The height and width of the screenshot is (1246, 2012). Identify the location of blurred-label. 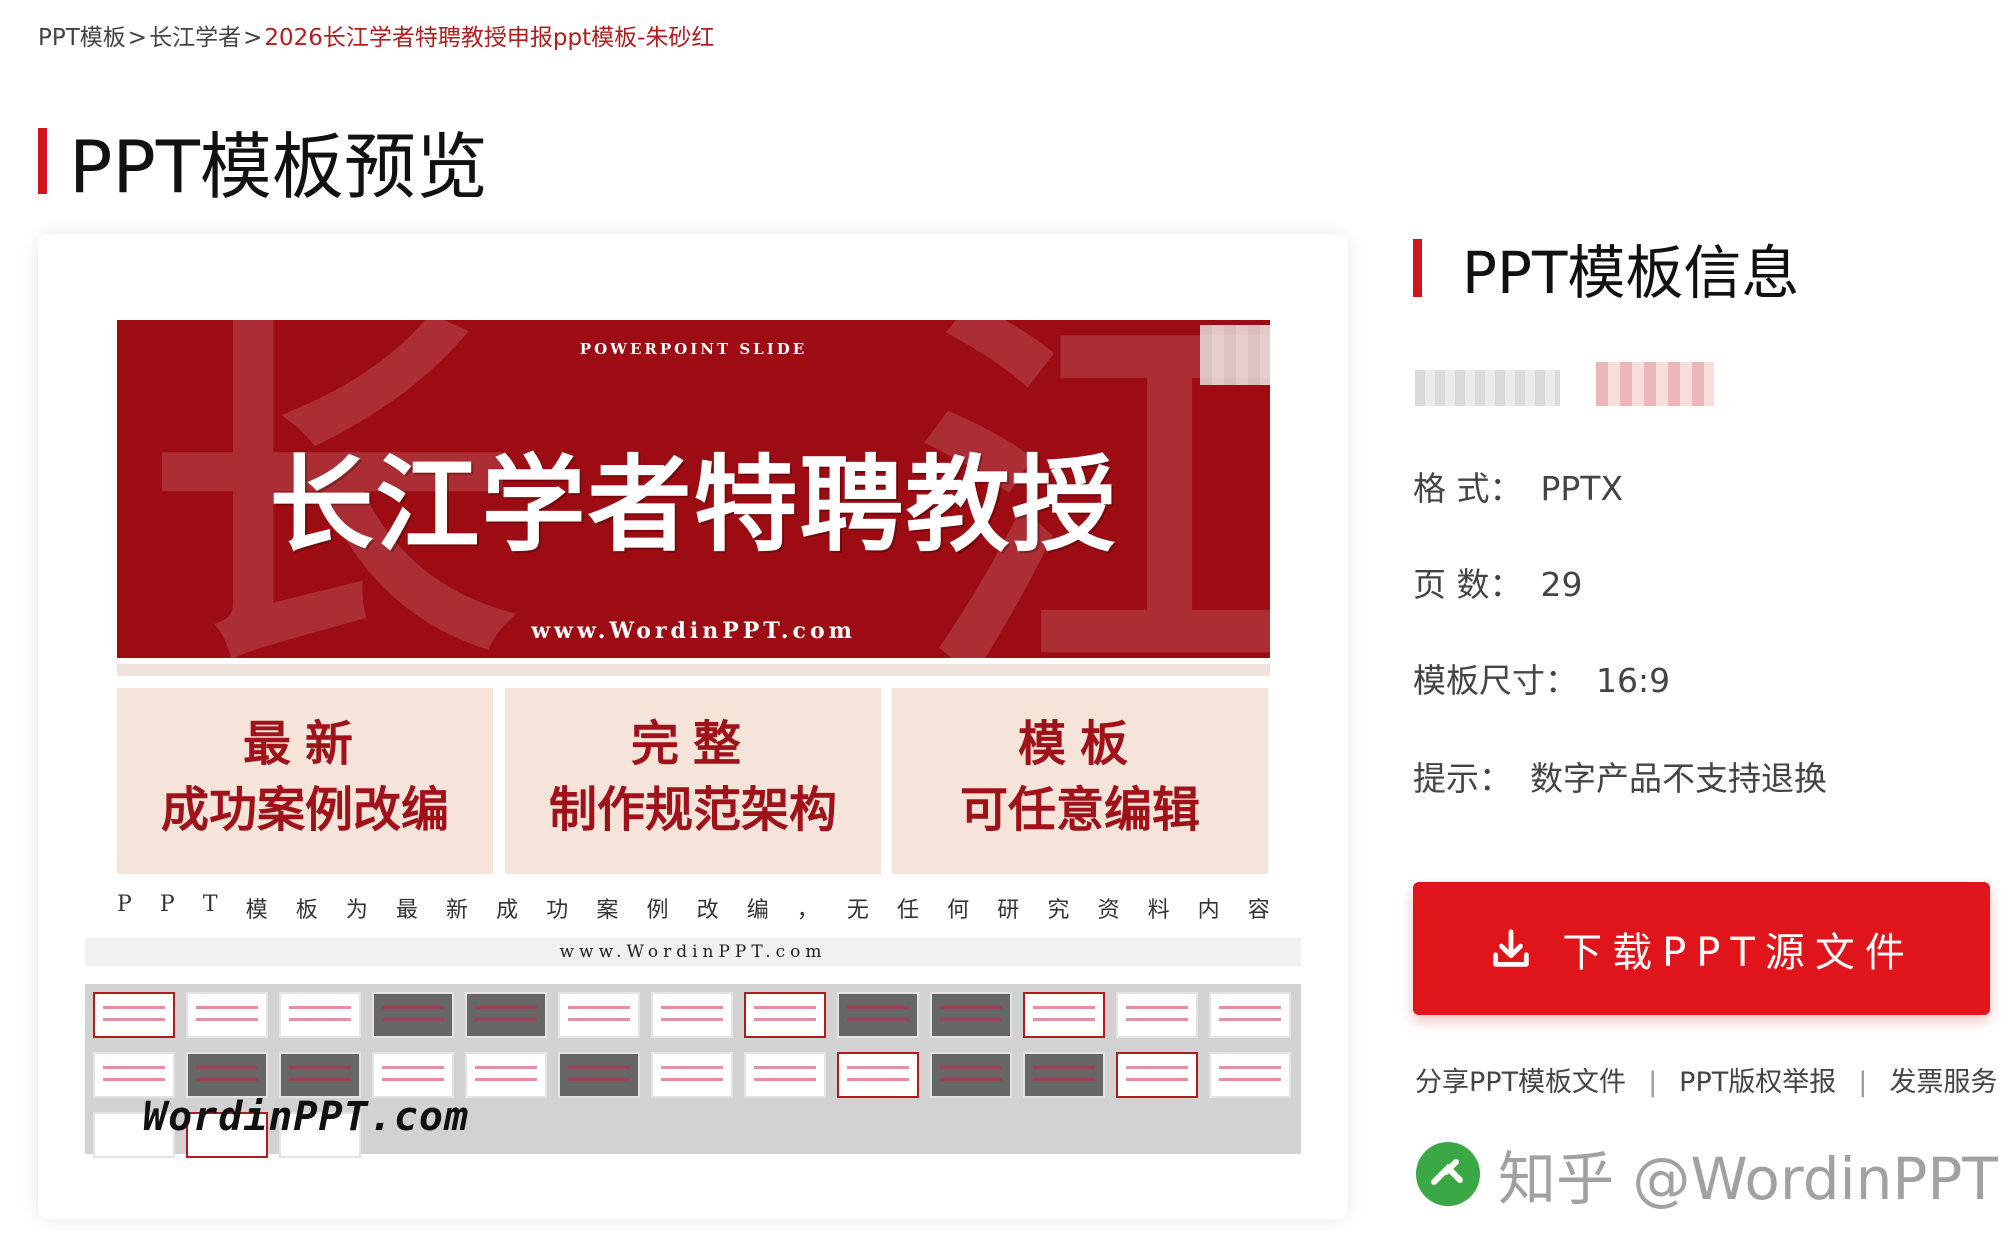
(1487, 388).